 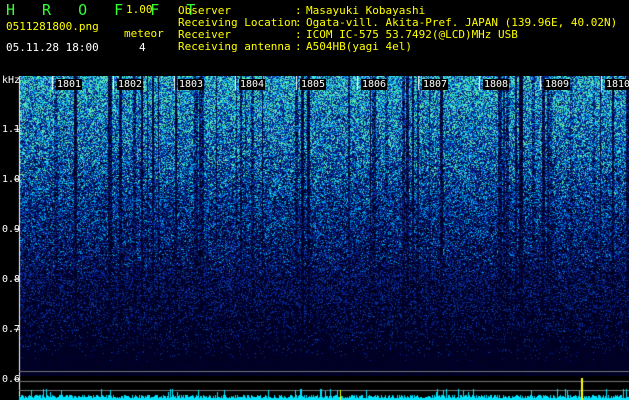 I want to click on app-version: 1.00, so click(x=139, y=9).